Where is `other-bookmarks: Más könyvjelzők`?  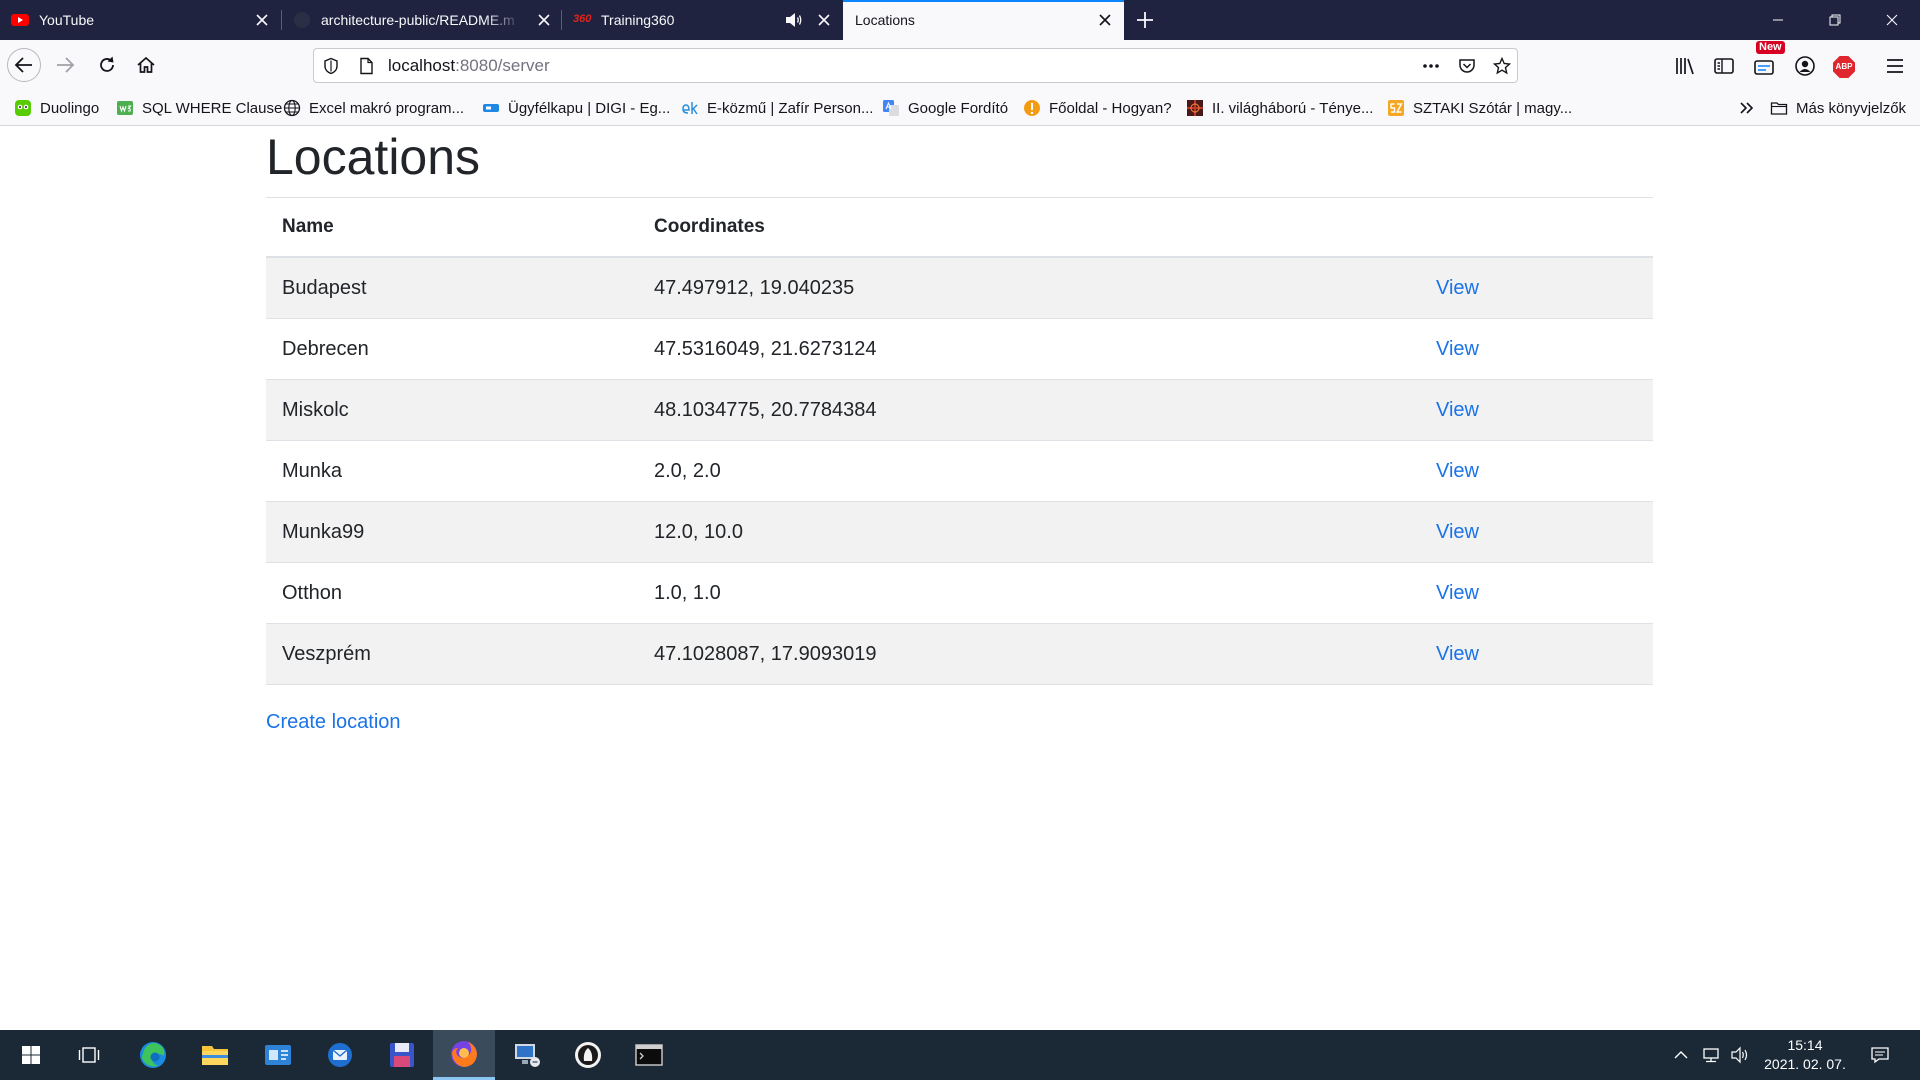 other-bookmarks: Más könyvjelzők is located at coordinates (1838, 108).